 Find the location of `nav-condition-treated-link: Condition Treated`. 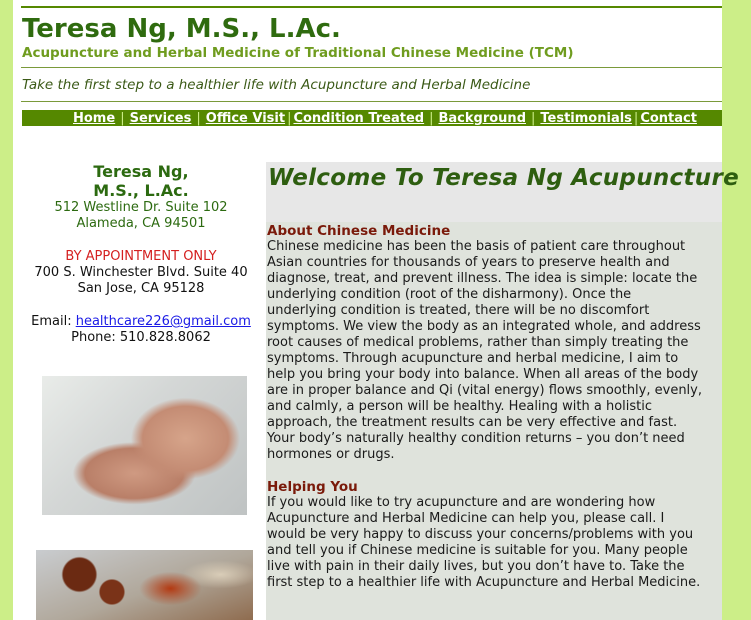

nav-condition-treated-link: Condition Treated is located at coordinates (358, 118).